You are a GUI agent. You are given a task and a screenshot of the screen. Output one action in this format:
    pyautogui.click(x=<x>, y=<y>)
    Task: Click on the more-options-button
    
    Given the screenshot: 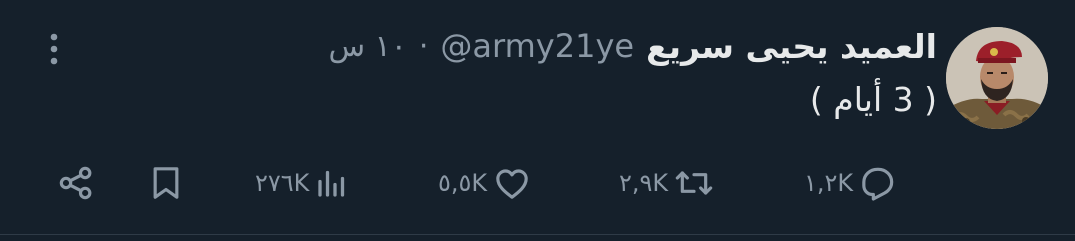 What is the action you would take?
    pyautogui.click(x=54, y=49)
    